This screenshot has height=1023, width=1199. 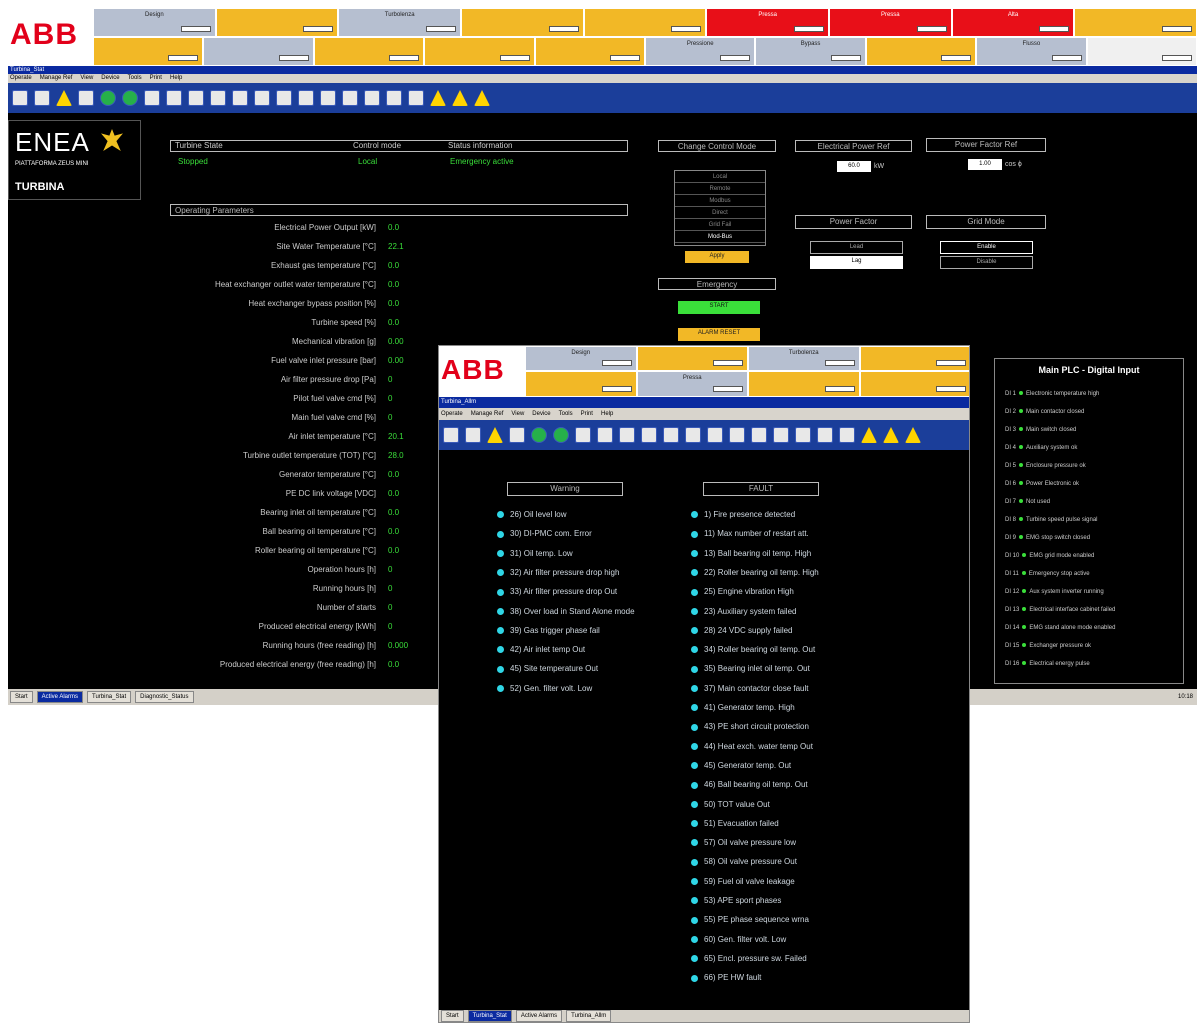 I want to click on plc-input-label: Exchanger pressure ok, so click(x=1060, y=646).